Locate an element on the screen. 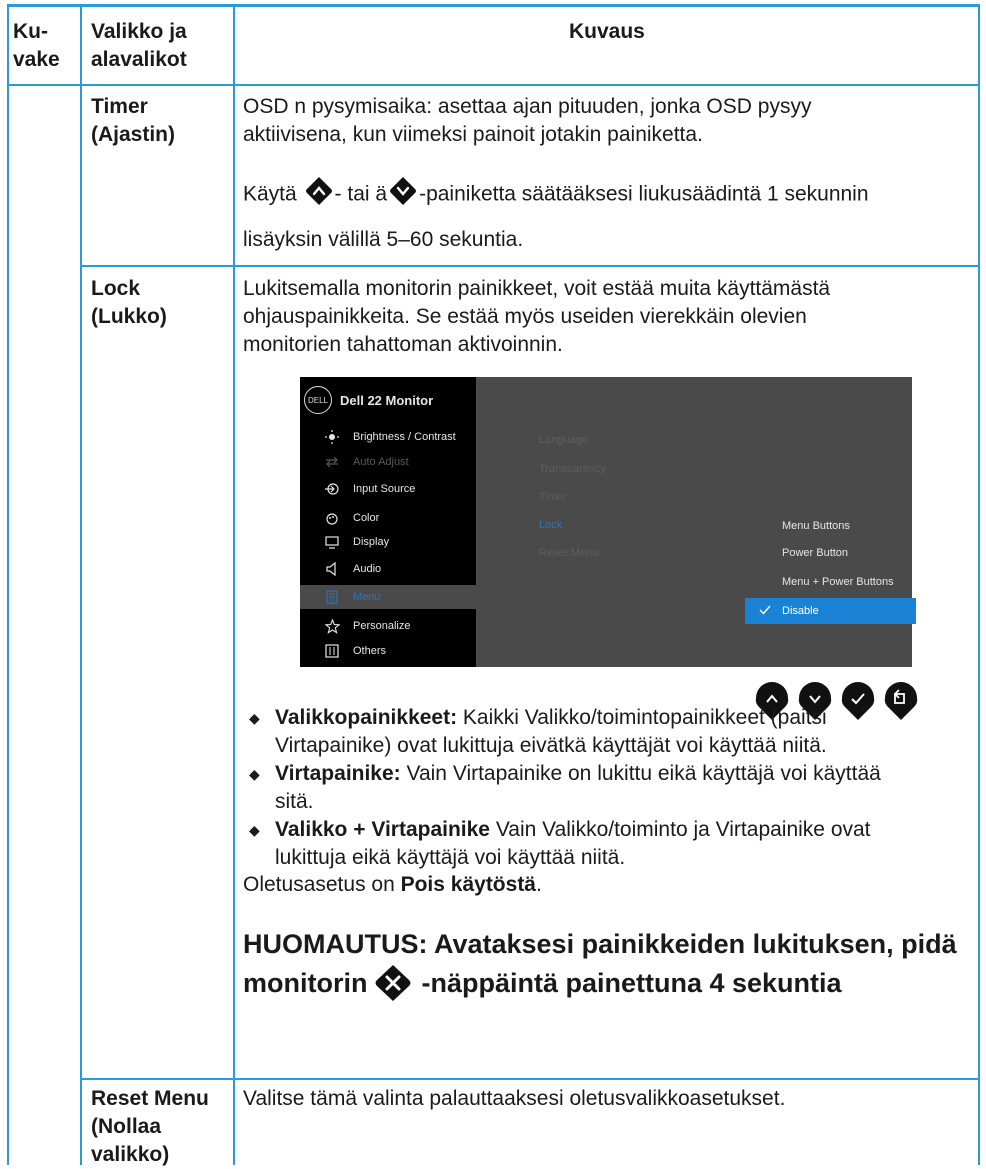 The image size is (986, 1169). osd-item-label: Input Source is located at coordinates (384, 489).